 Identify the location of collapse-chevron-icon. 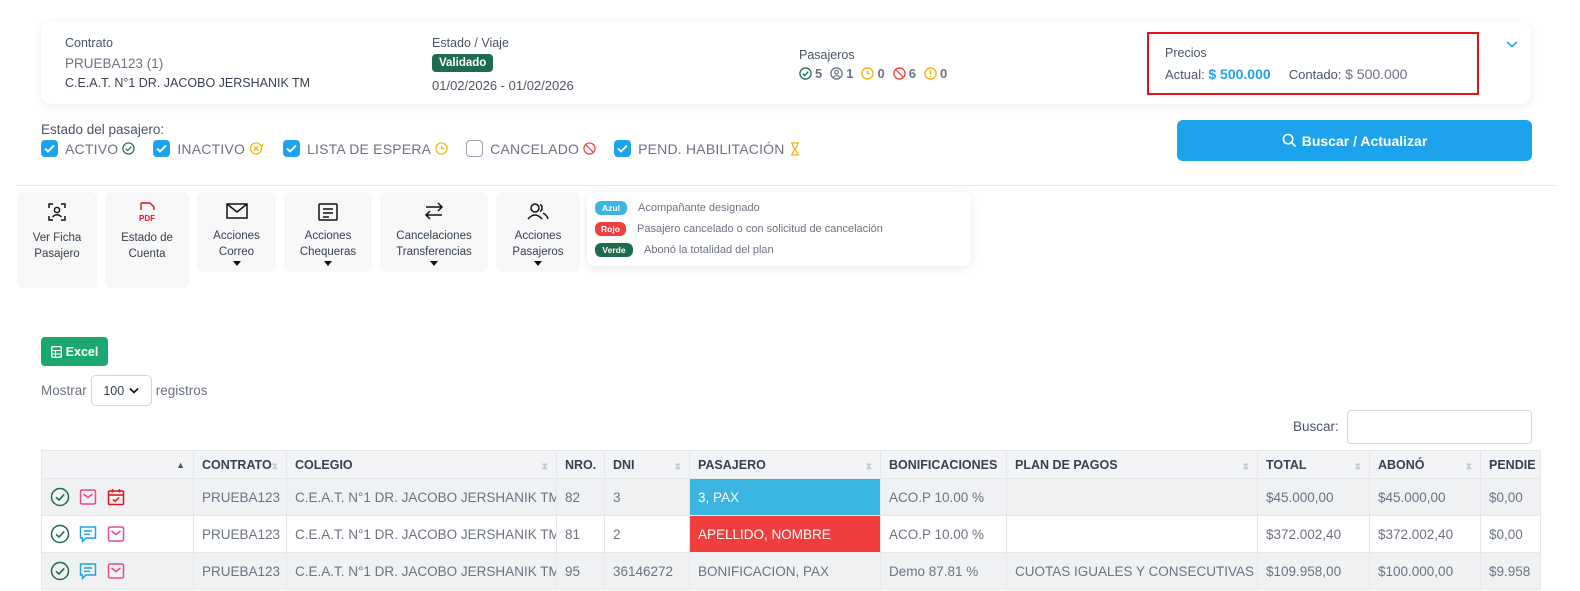
(1512, 45).